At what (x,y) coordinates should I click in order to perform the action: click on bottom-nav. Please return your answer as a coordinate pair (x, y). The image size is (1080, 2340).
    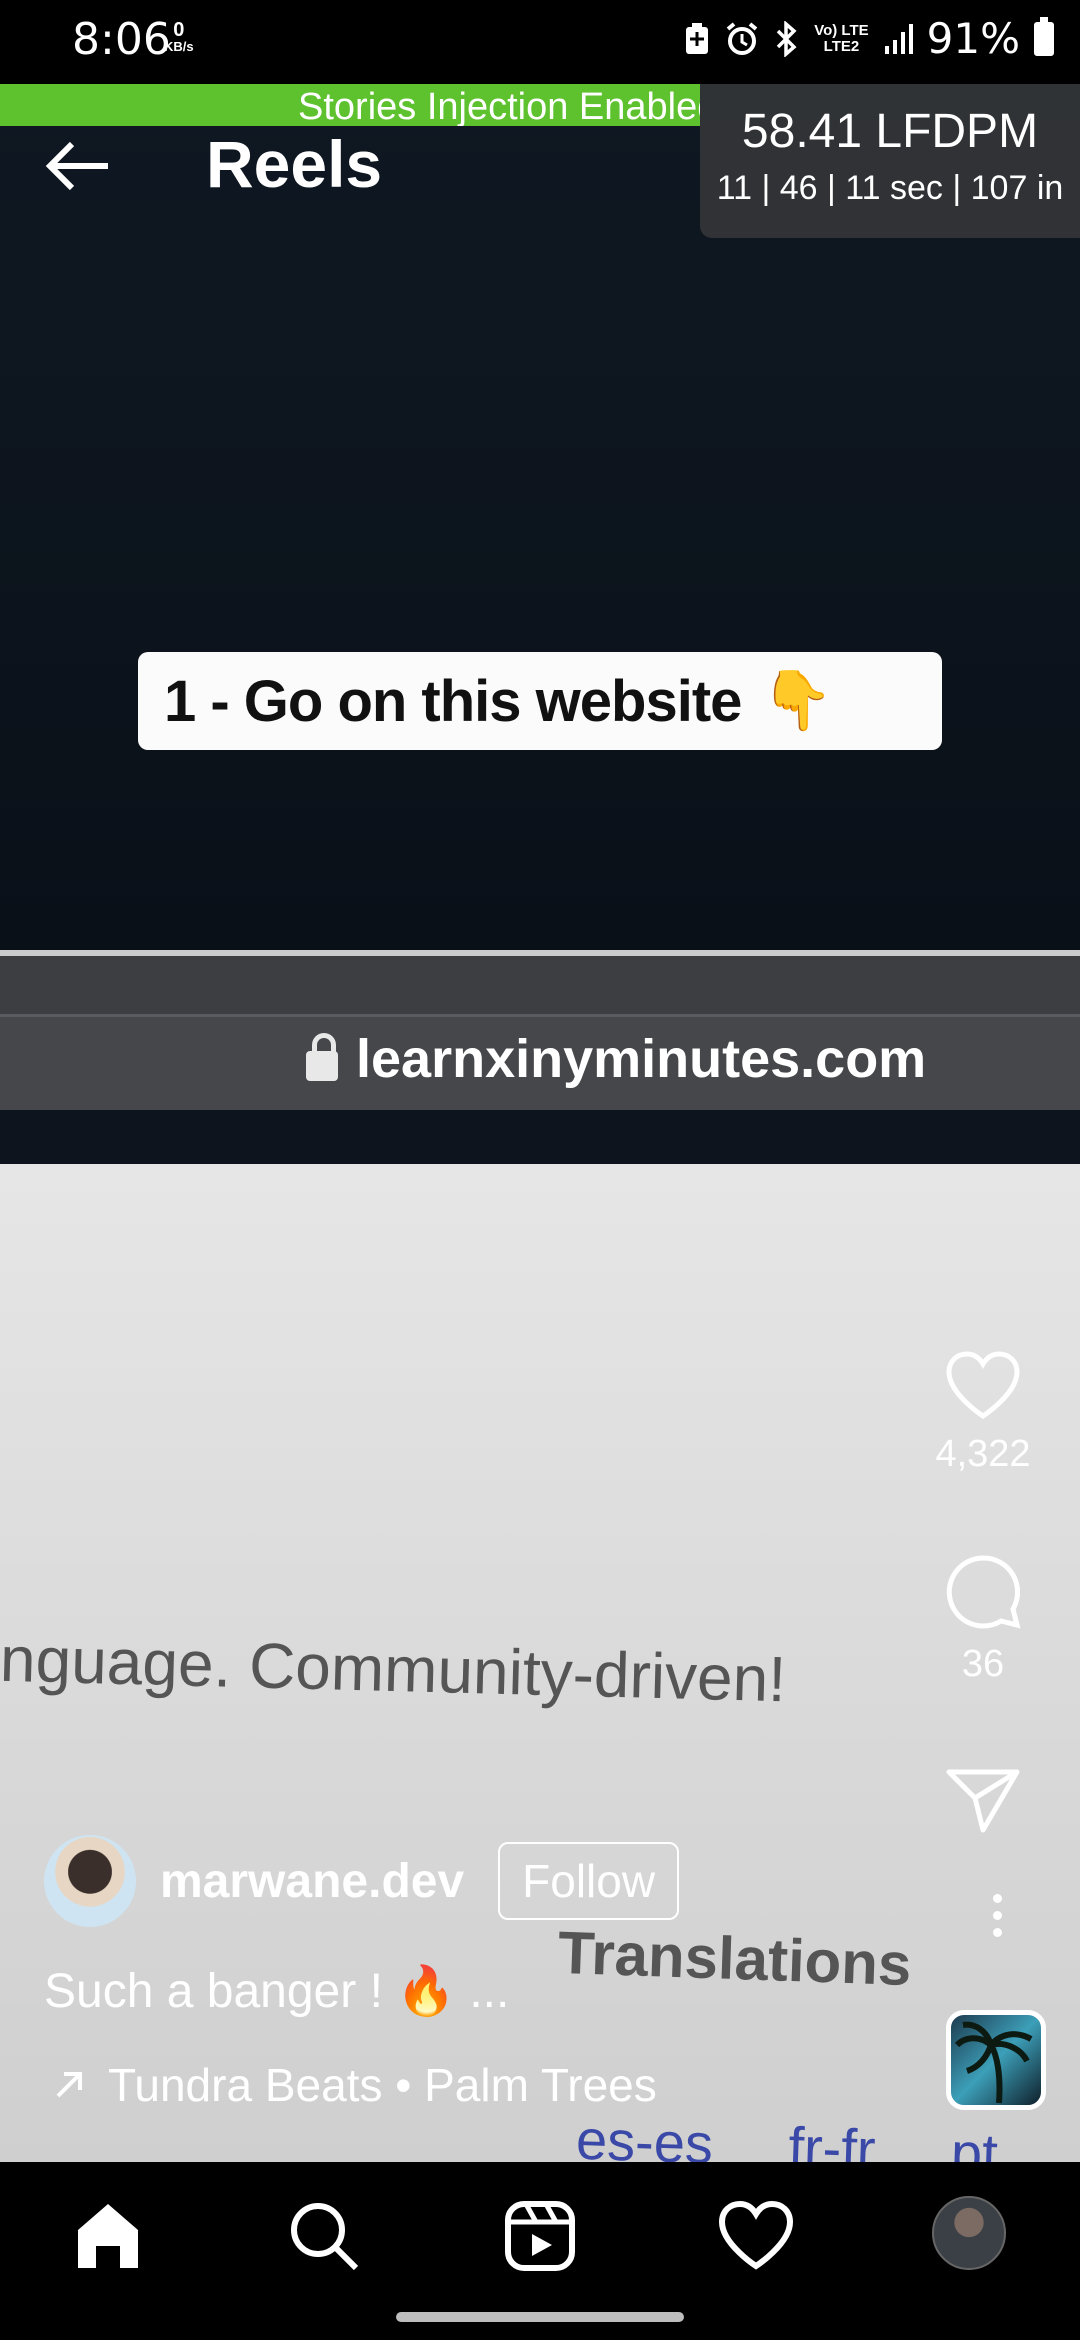
    Looking at the image, I should click on (540, 2251).